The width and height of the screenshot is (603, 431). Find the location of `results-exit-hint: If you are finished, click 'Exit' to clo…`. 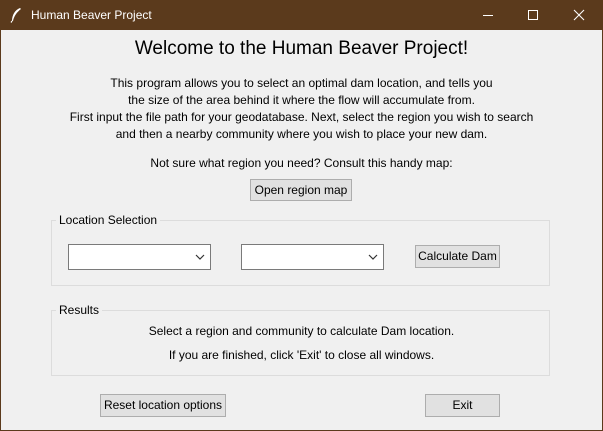

results-exit-hint: If you are finished, click 'Exit' to clo… is located at coordinates (301, 355).